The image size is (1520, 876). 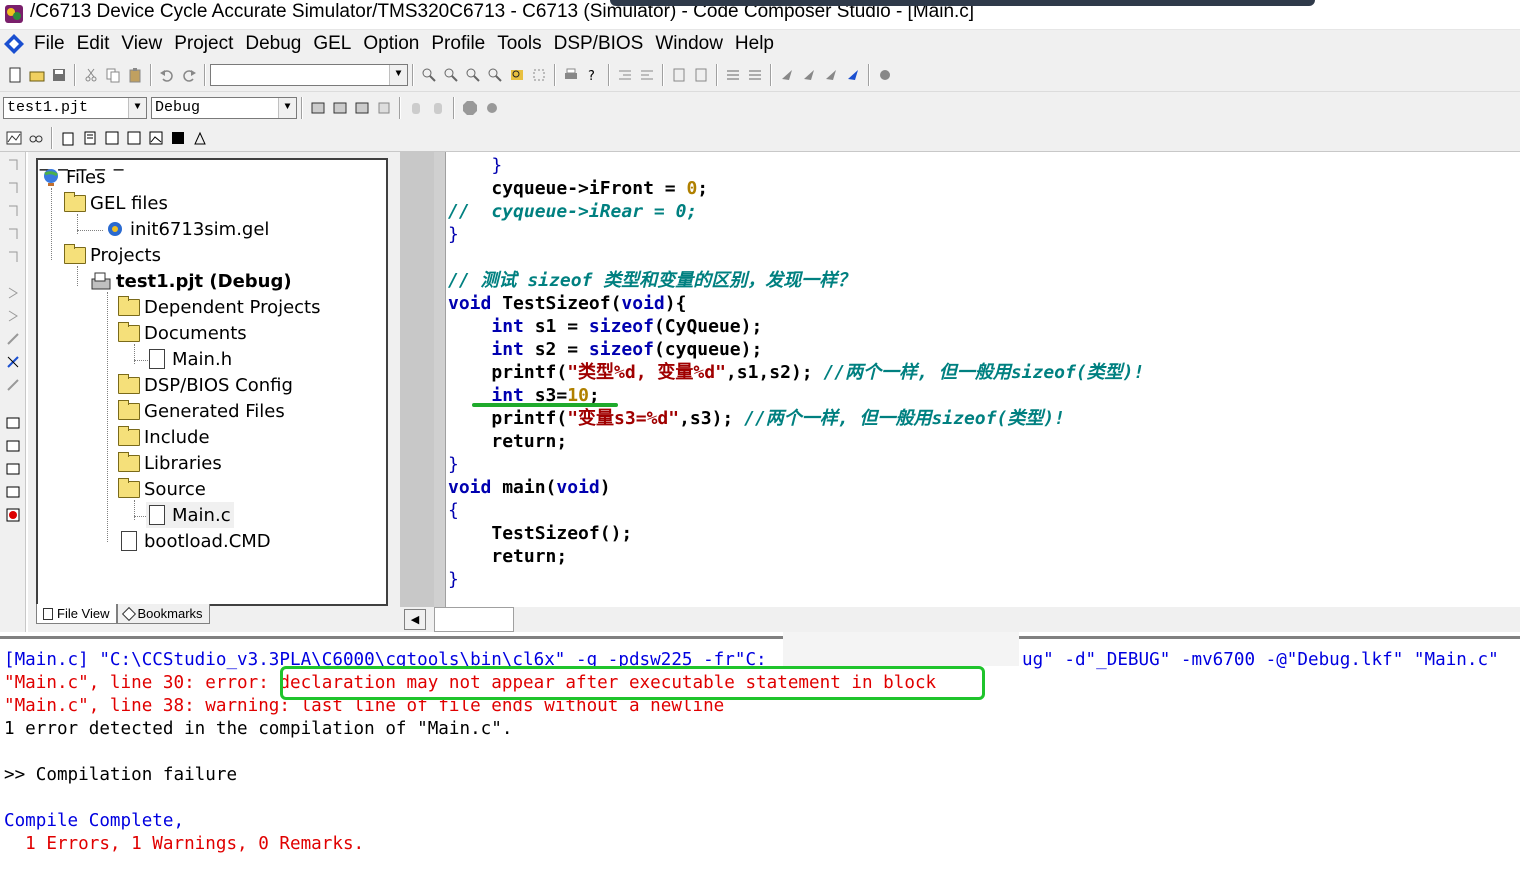 What do you see at coordinates (113, 75) in the screenshot?
I see `copy-icon` at bounding box center [113, 75].